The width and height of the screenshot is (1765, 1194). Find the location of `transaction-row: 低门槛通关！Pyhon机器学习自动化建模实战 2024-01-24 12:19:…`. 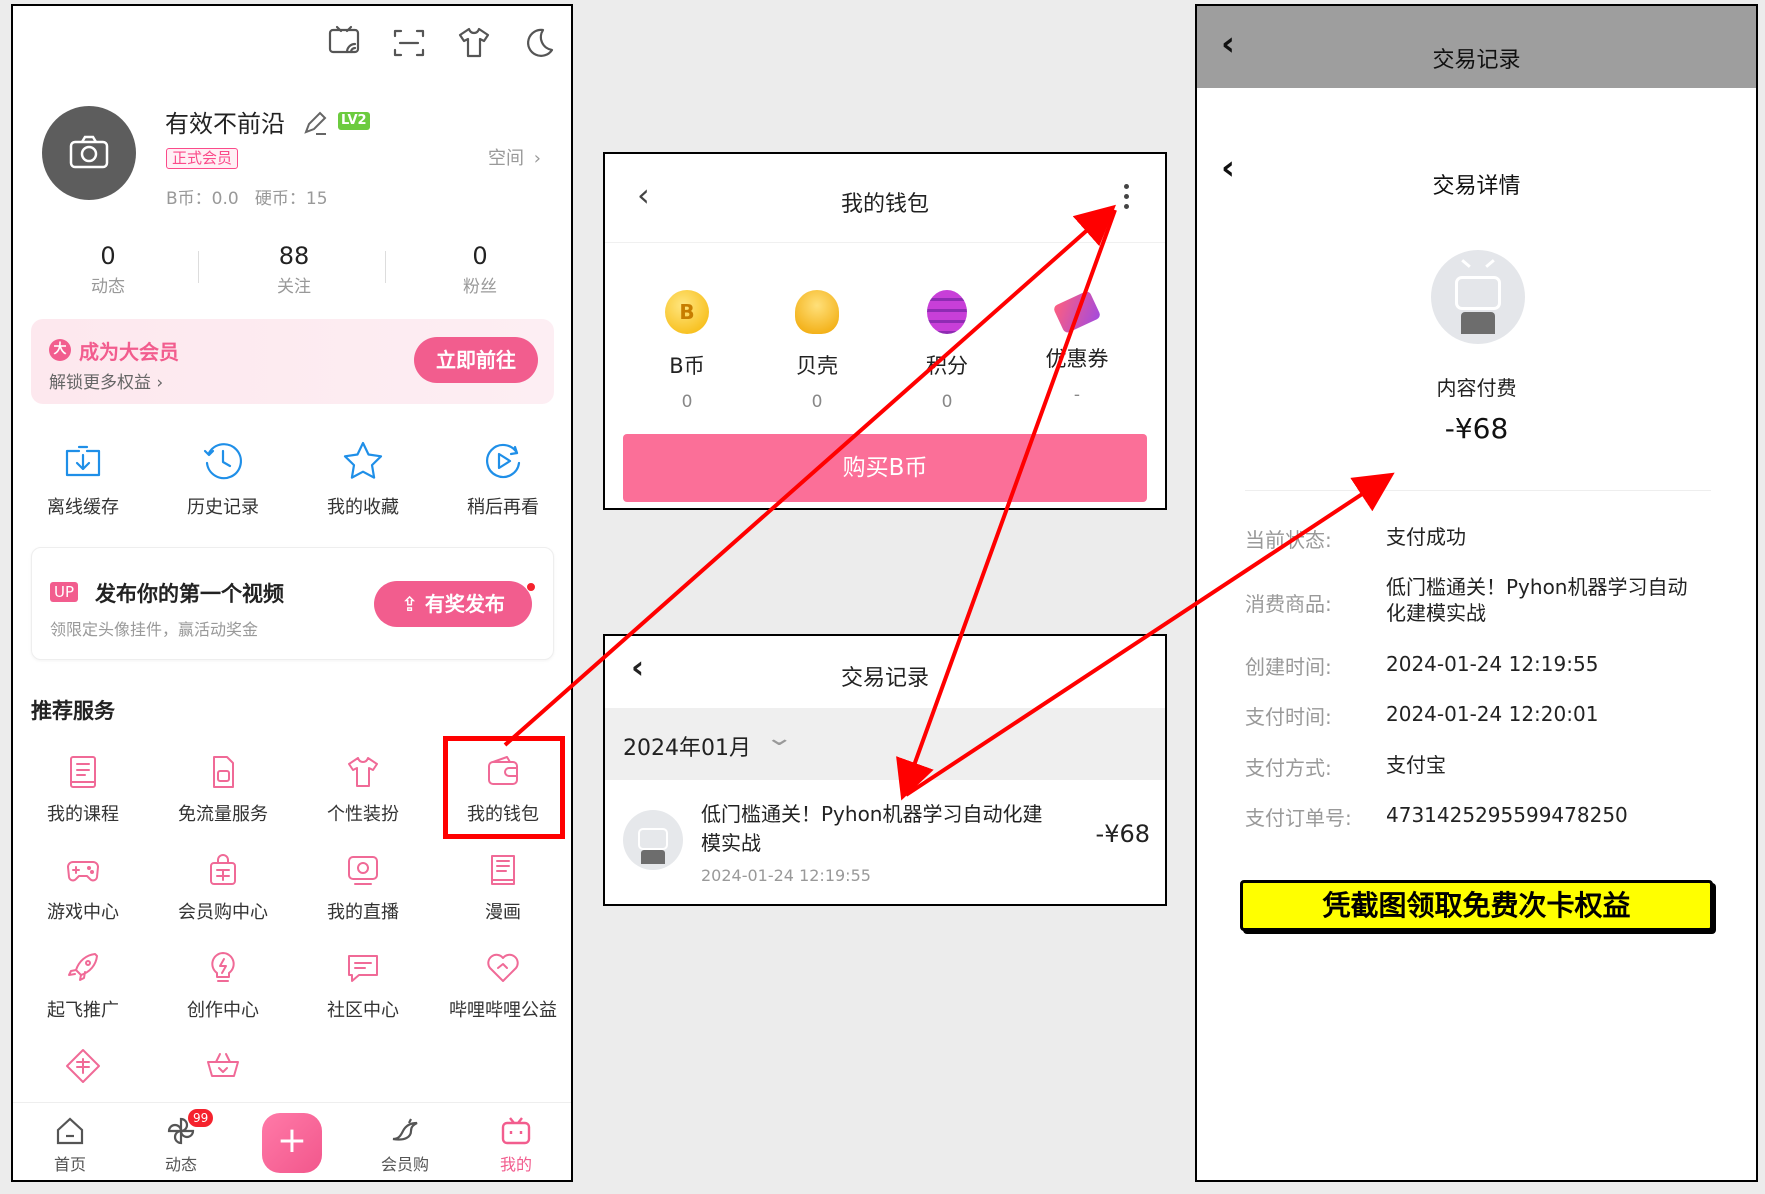

transaction-row: 低门槛通关！Pyhon机器学习自动化建模实战 2024-01-24 12:19:… is located at coordinates (885, 842).